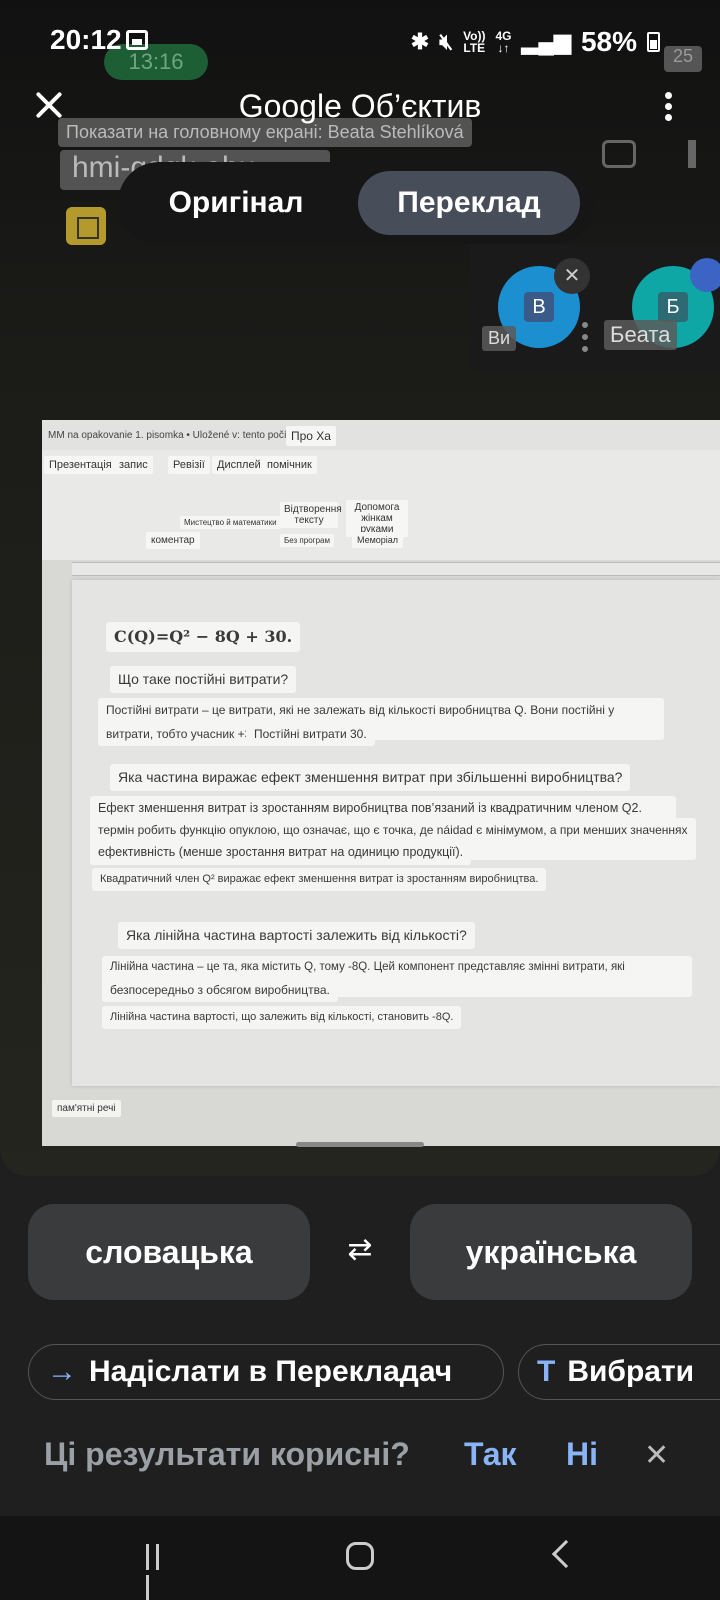  Describe the element at coordinates (656, 1455) in the screenshot. I see `feedback-dismiss-icon: ✕` at that location.